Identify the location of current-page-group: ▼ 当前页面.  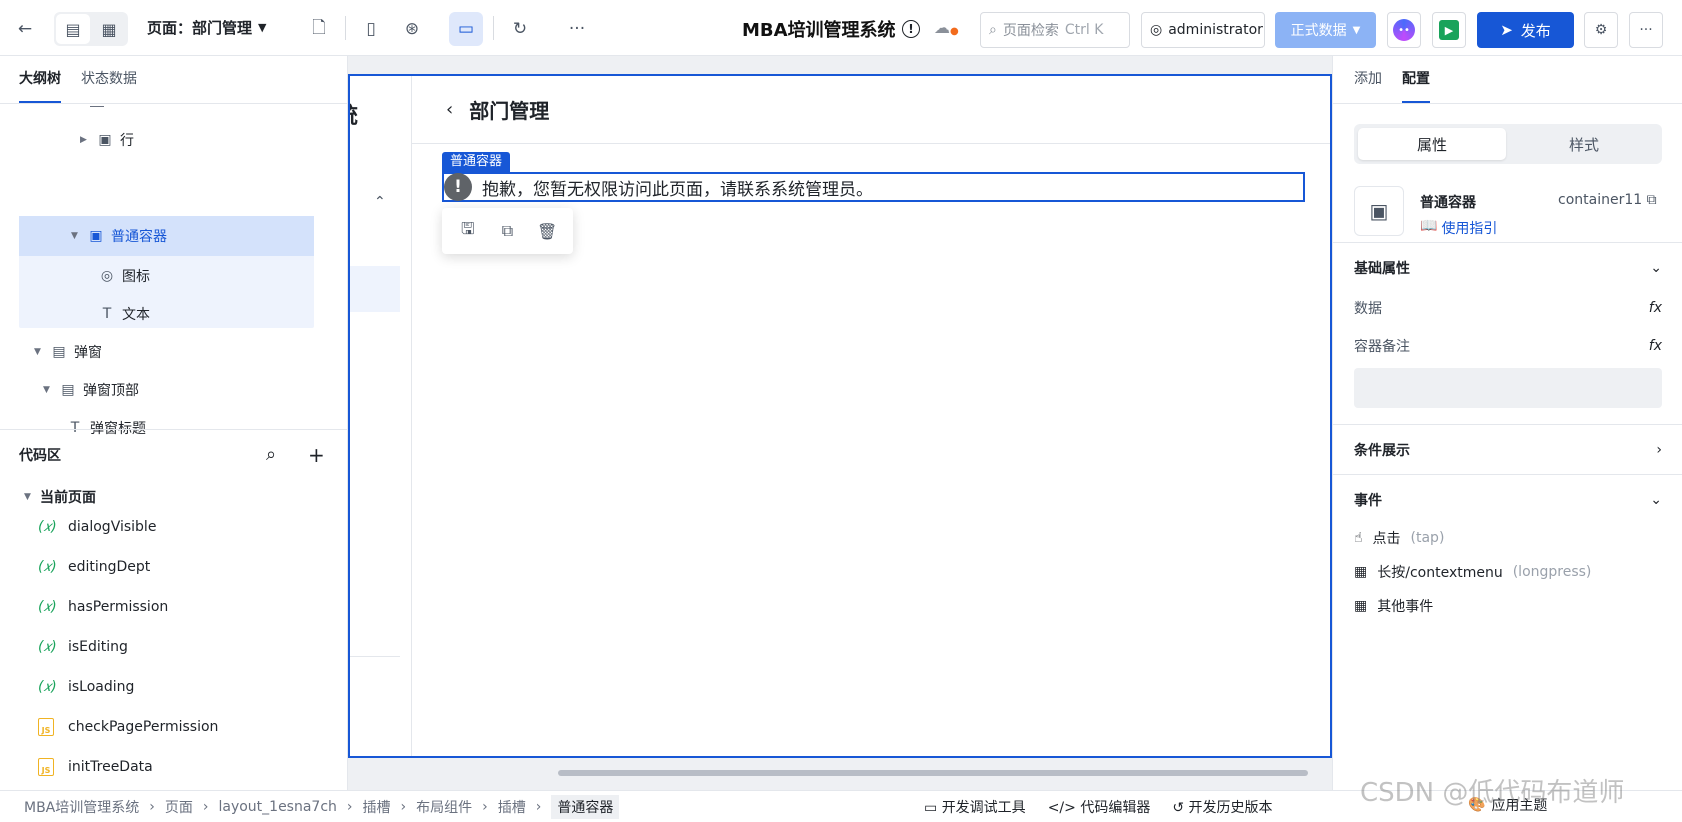
(60, 497).